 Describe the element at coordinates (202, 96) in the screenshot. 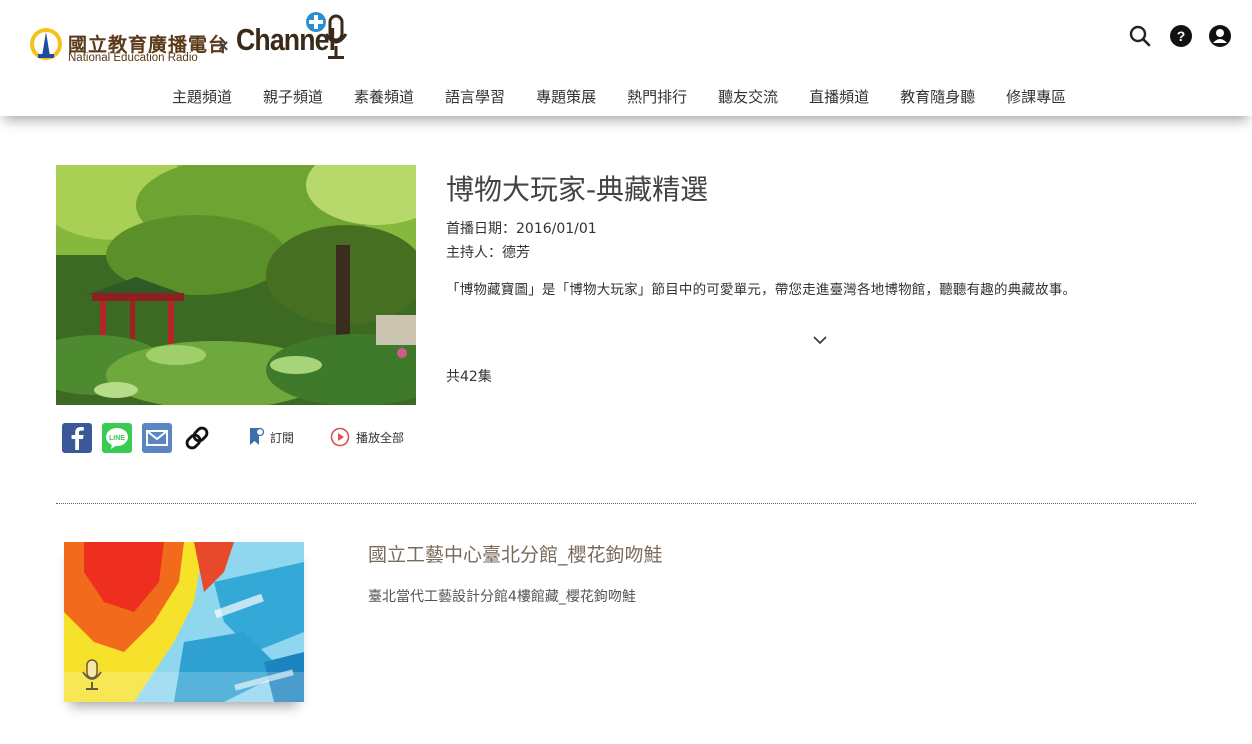

I see `nav-item-topic: 主題頻道` at that location.